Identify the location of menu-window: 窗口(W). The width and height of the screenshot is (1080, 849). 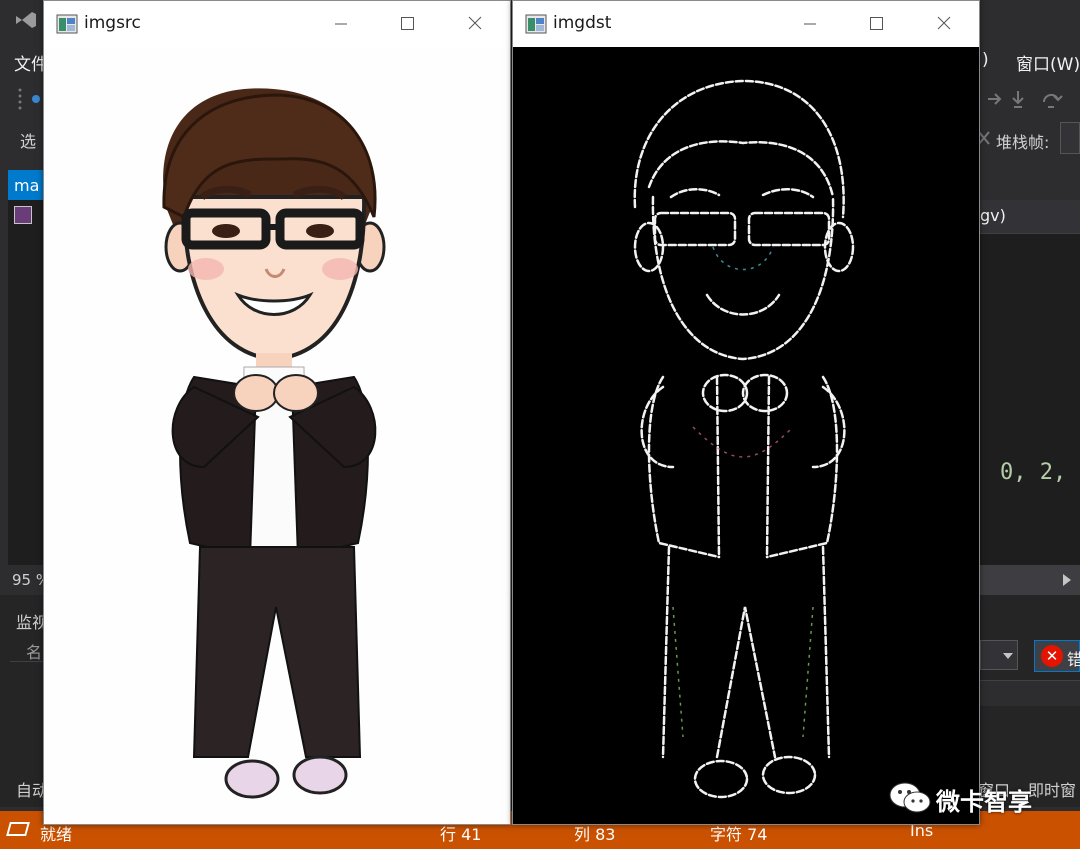
(1048, 62).